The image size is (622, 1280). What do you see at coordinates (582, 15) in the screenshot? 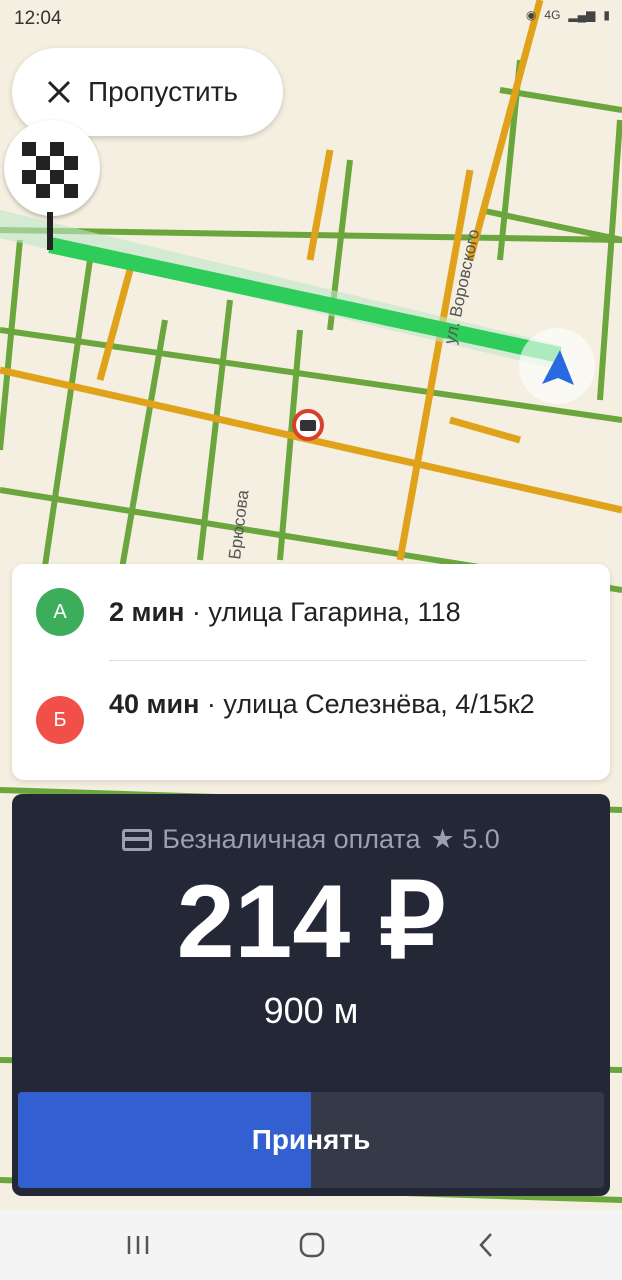
I see `signal-icon: ▂▄▆` at bounding box center [582, 15].